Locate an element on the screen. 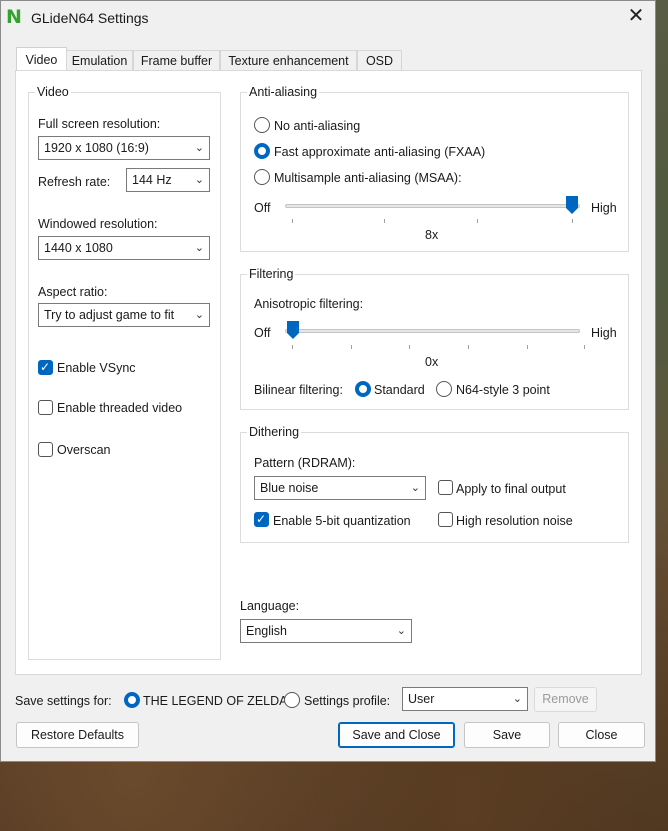  window-title: GLideN64 Settings is located at coordinates (90, 18).